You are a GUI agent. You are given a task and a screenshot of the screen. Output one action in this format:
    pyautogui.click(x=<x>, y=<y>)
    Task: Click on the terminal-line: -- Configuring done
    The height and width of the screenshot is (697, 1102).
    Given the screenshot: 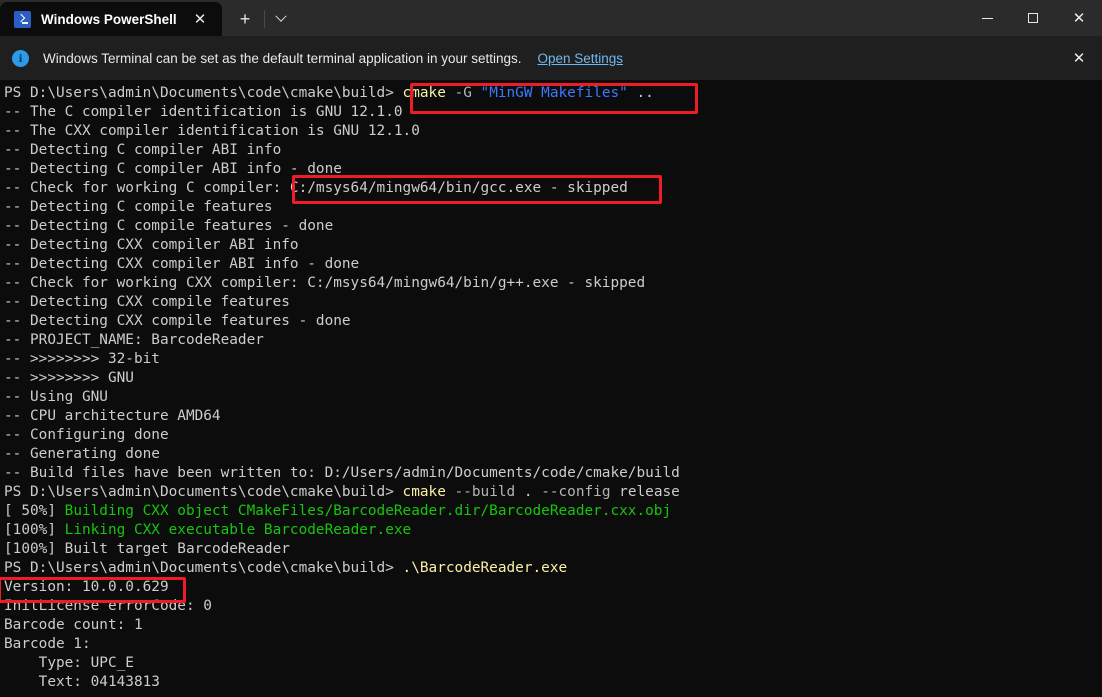 What is the action you would take?
    pyautogui.click(x=86, y=435)
    